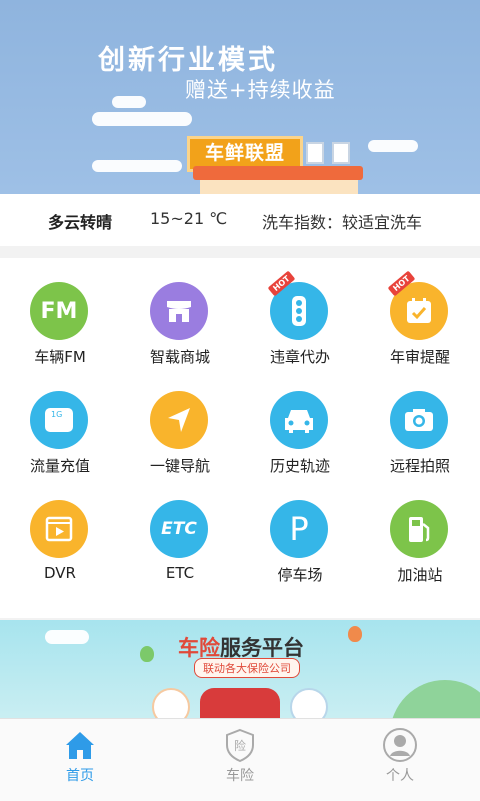  I want to click on station-building, so click(279, 187).